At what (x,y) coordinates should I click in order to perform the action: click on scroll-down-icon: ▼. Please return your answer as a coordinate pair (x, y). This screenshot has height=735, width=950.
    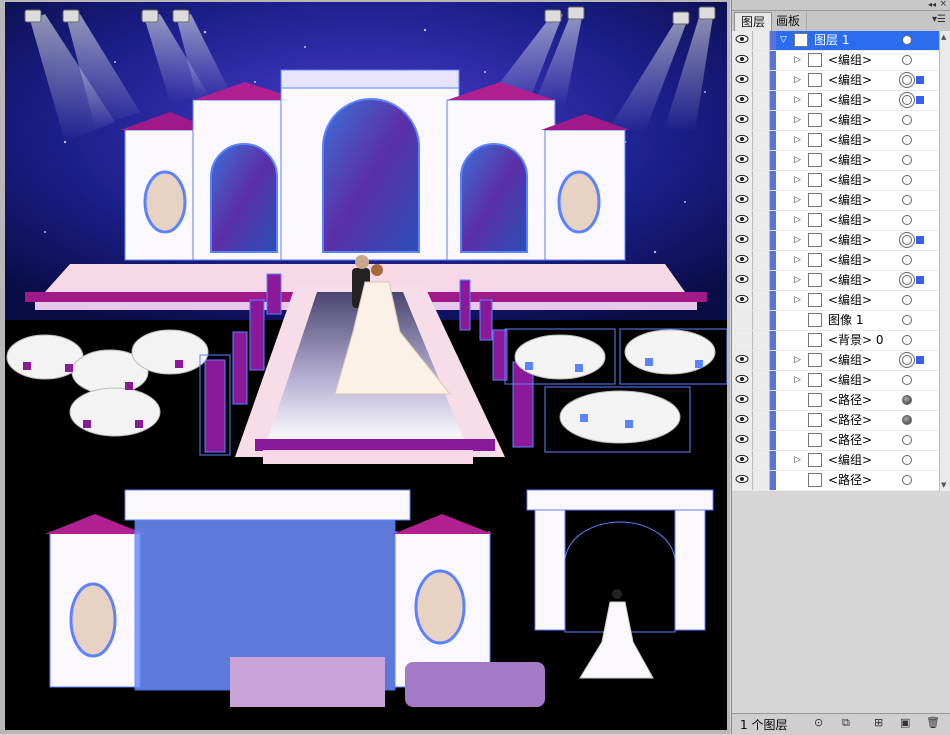
    Looking at the image, I should click on (943, 485).